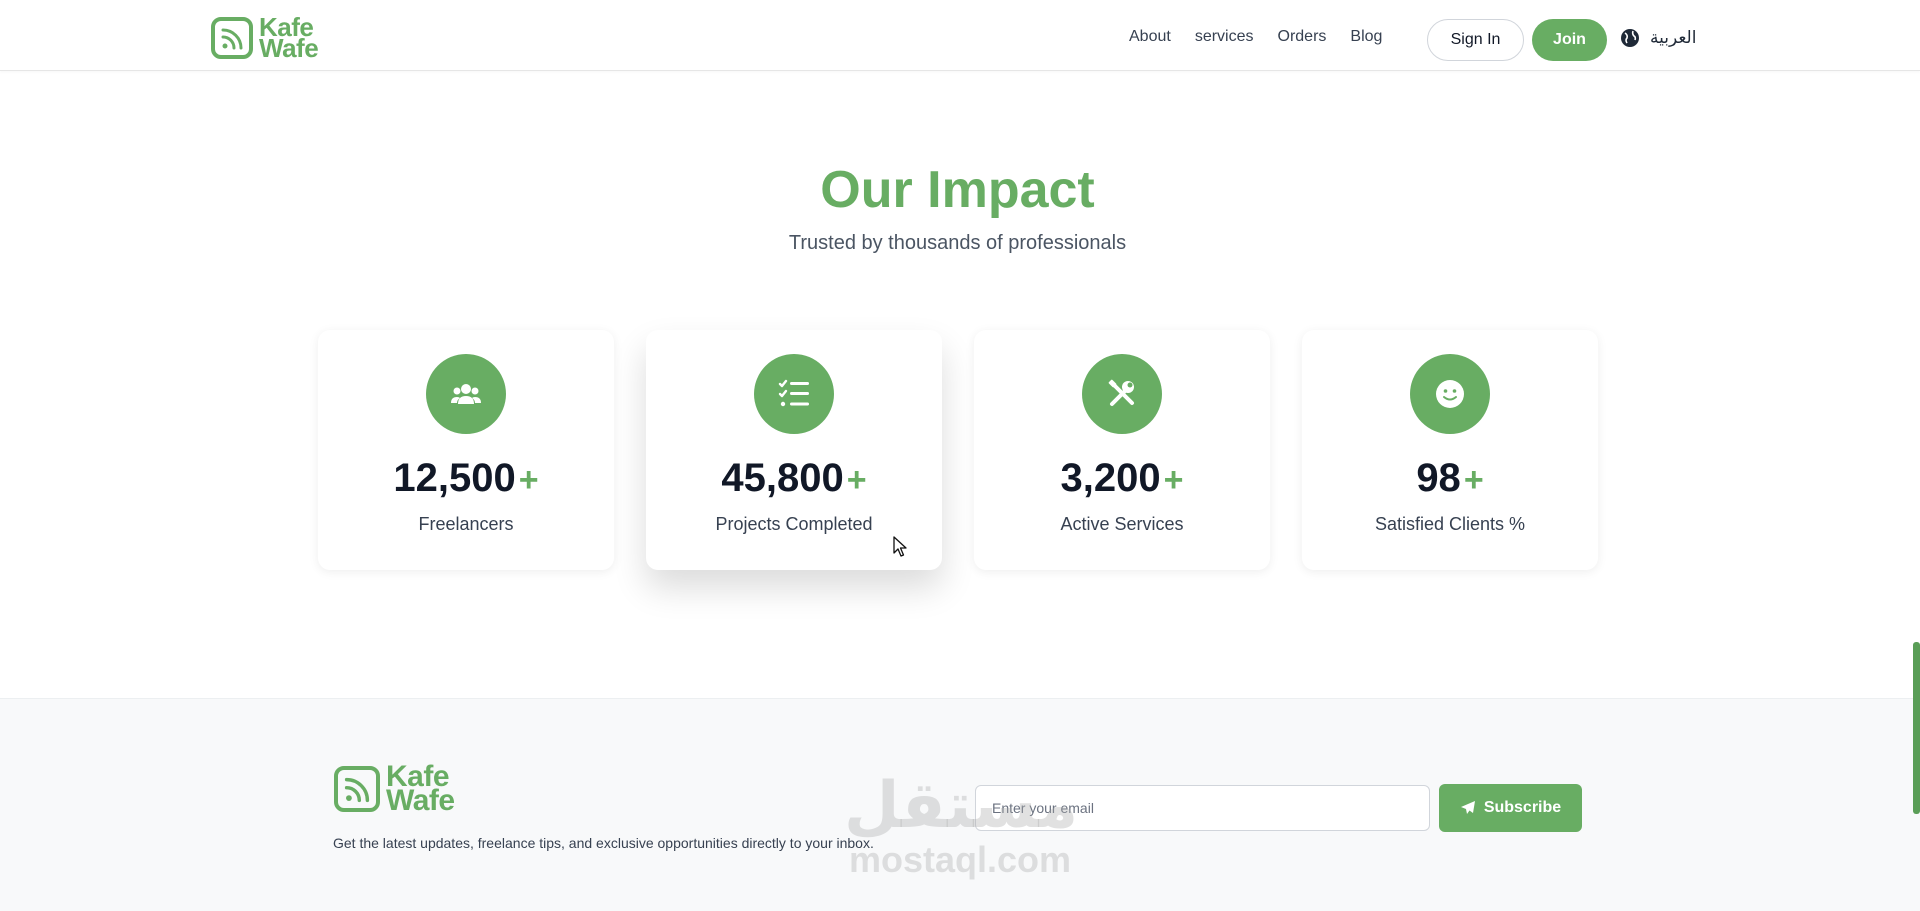 The width and height of the screenshot is (1920, 911). Describe the element at coordinates (466, 478) in the screenshot. I see `stat-value: 12,500+` at that location.